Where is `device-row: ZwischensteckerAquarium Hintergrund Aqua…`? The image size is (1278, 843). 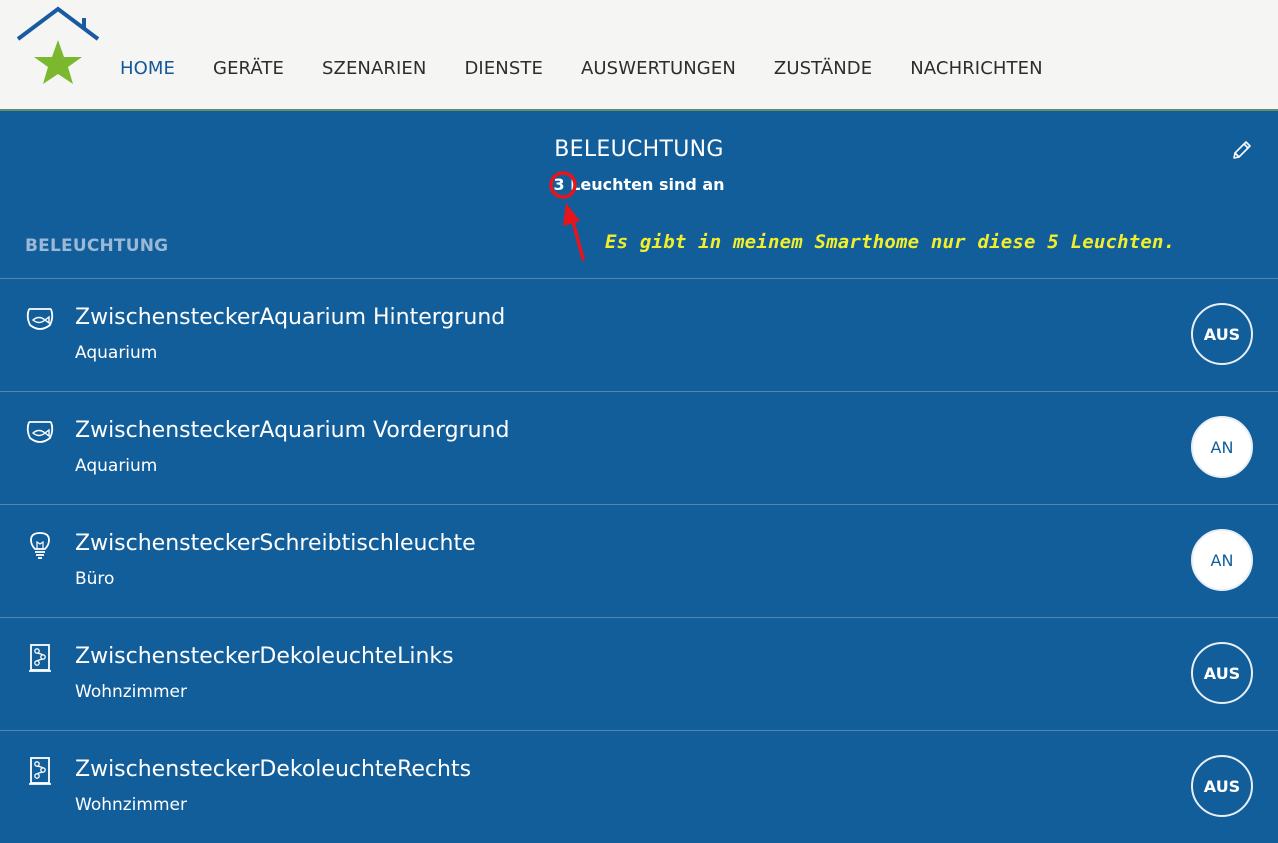
device-row: ZwischensteckerAquarium Hintergrund Aqua… is located at coordinates (639, 334).